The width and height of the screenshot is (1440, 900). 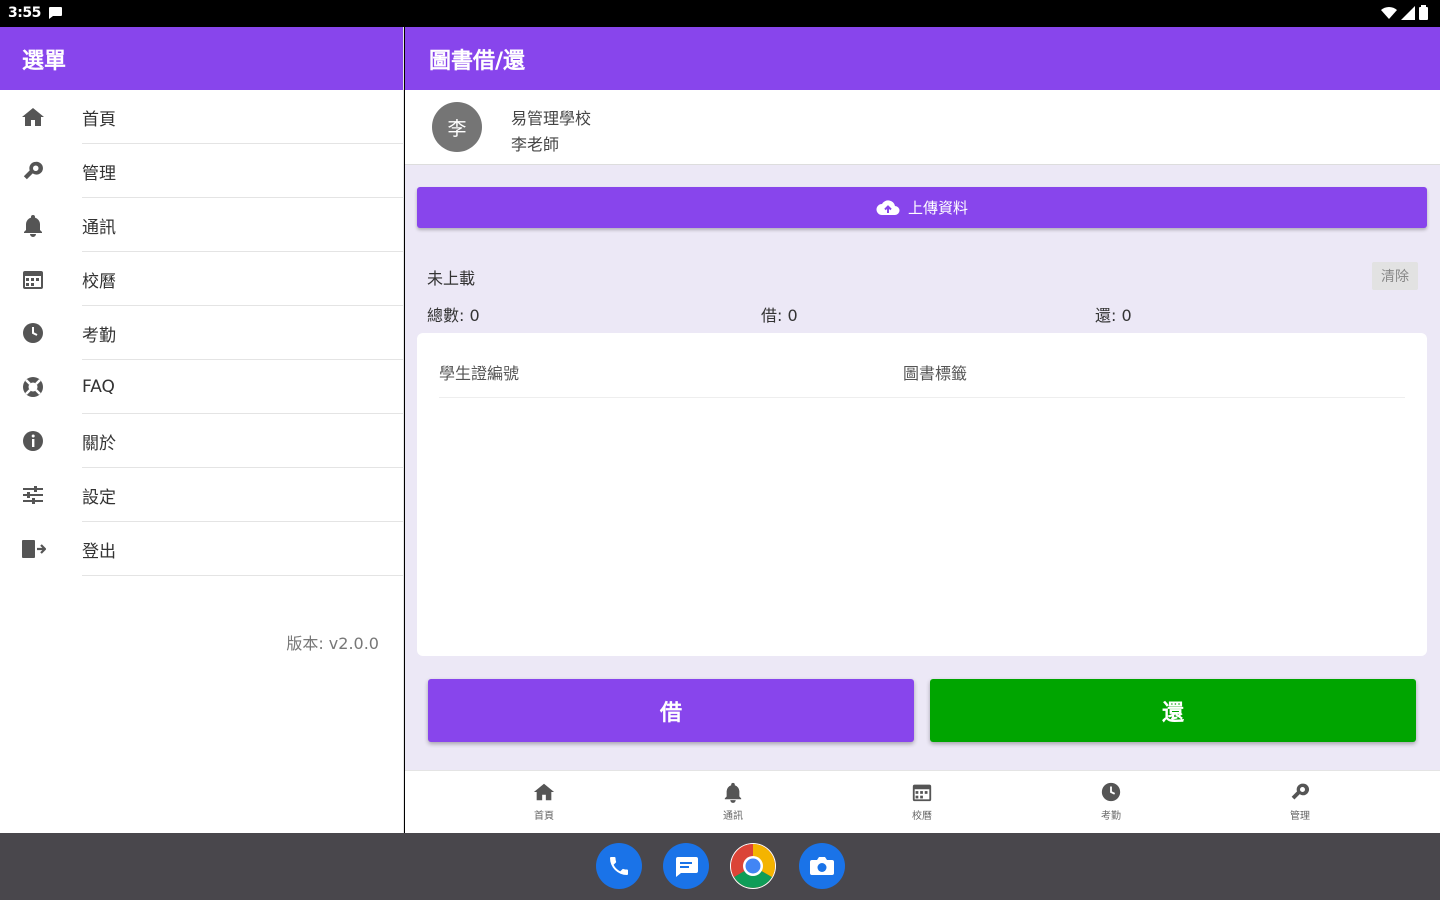 I want to click on header-divider, so click(x=922, y=397).